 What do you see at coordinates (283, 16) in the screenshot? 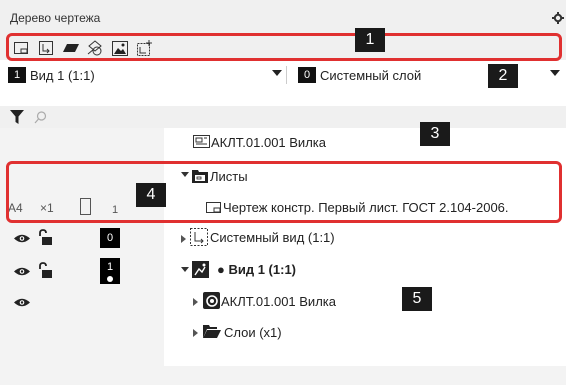
I see `panel-header: Дерево чертежа` at bounding box center [283, 16].